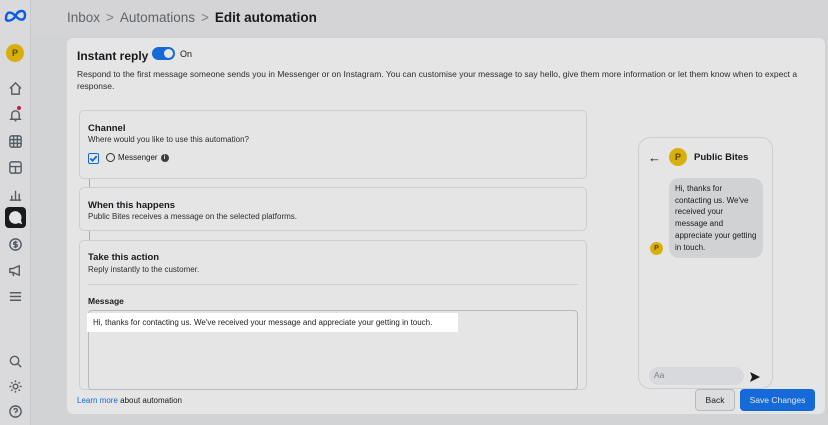 This screenshot has height=425, width=828. Describe the element at coordinates (113, 56) in the screenshot. I see `automation-title: Instant reply` at that location.